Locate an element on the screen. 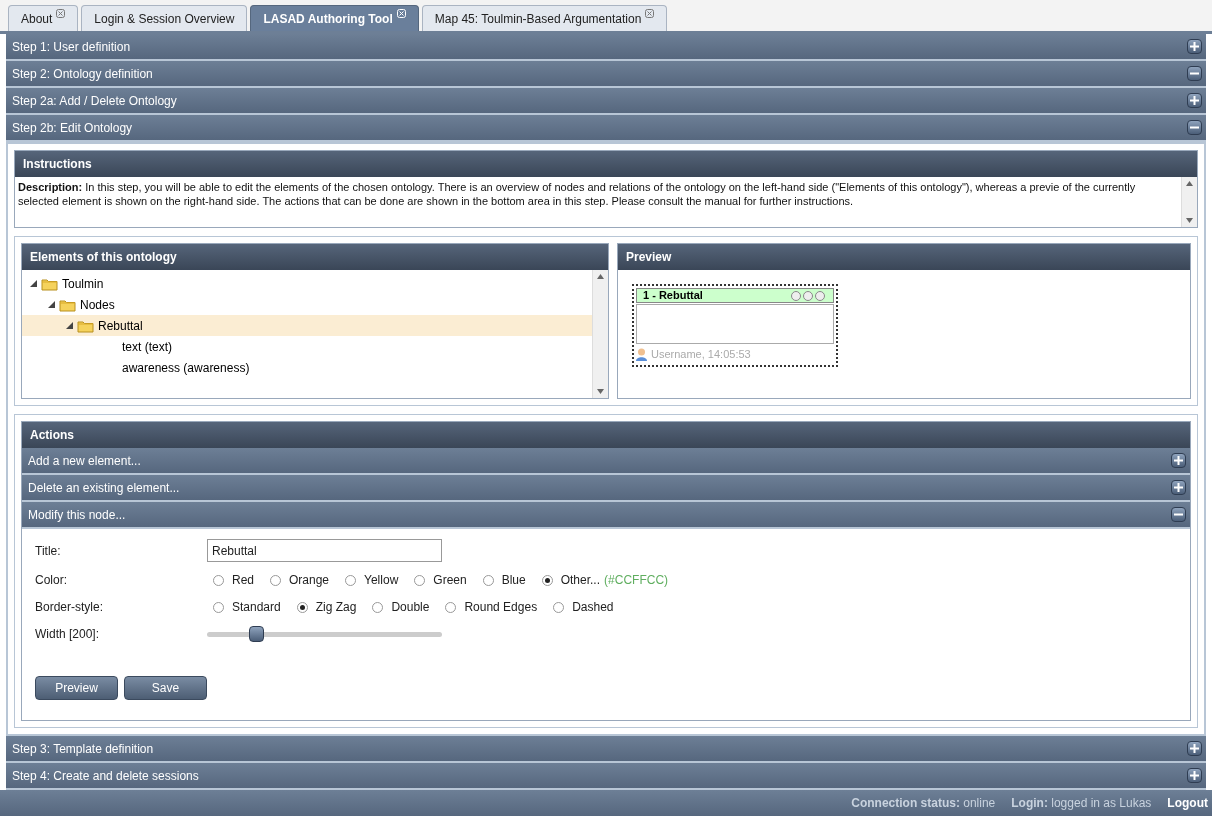  tree-label: text (text) is located at coordinates (147, 347).